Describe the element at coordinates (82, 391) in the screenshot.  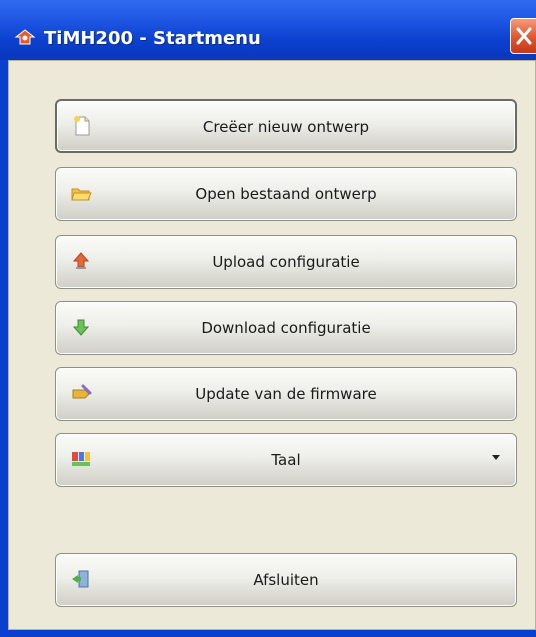
I see `firmware-update-icon` at that location.